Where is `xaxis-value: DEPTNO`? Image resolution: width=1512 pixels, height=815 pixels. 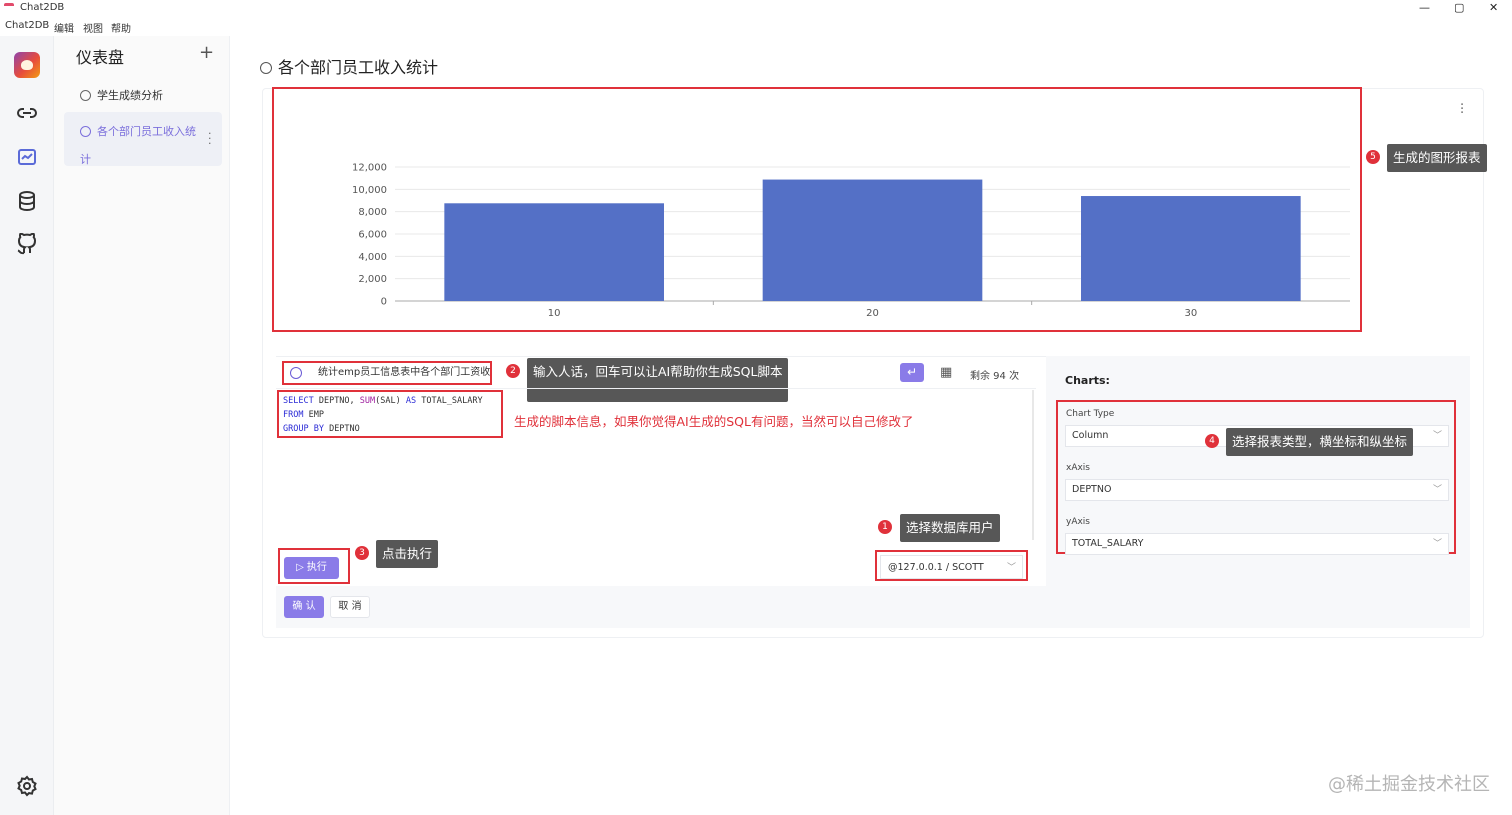 xaxis-value: DEPTNO is located at coordinates (1092, 489).